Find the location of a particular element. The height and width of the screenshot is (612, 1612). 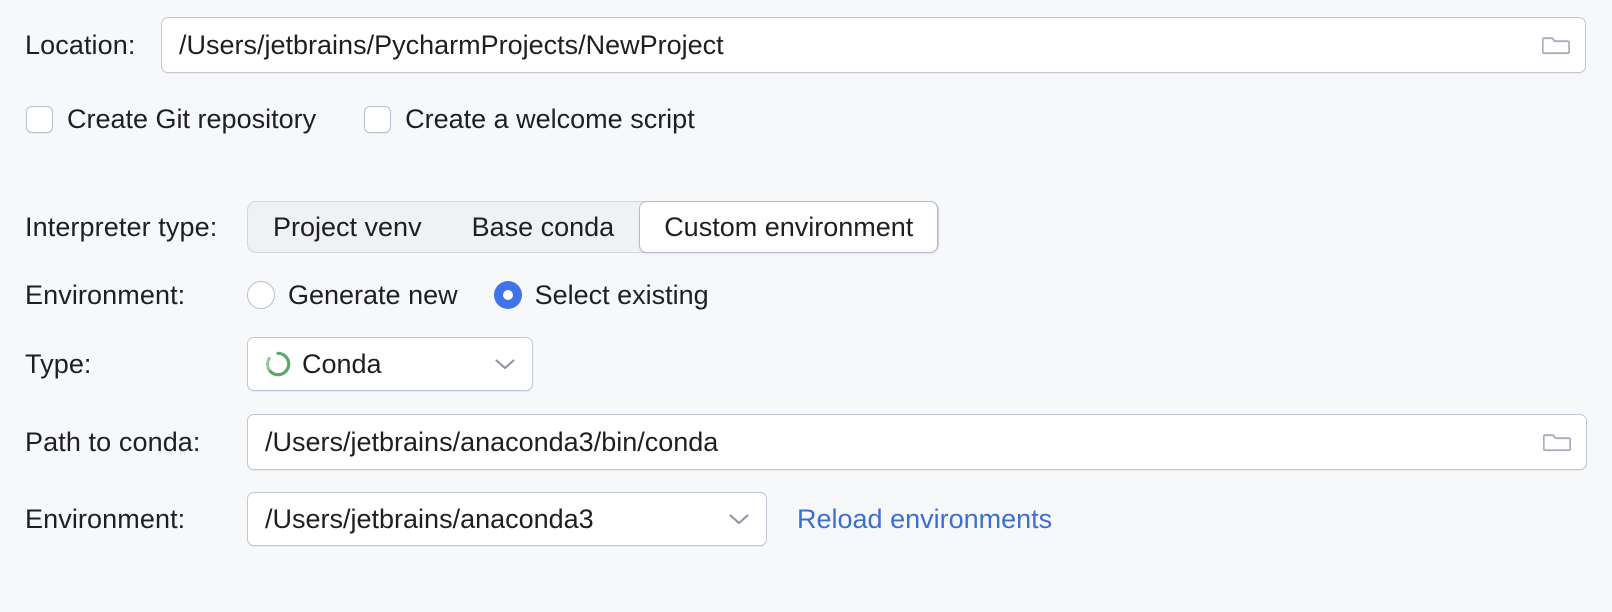

checkbox-box-welcome-script is located at coordinates (378, 119).